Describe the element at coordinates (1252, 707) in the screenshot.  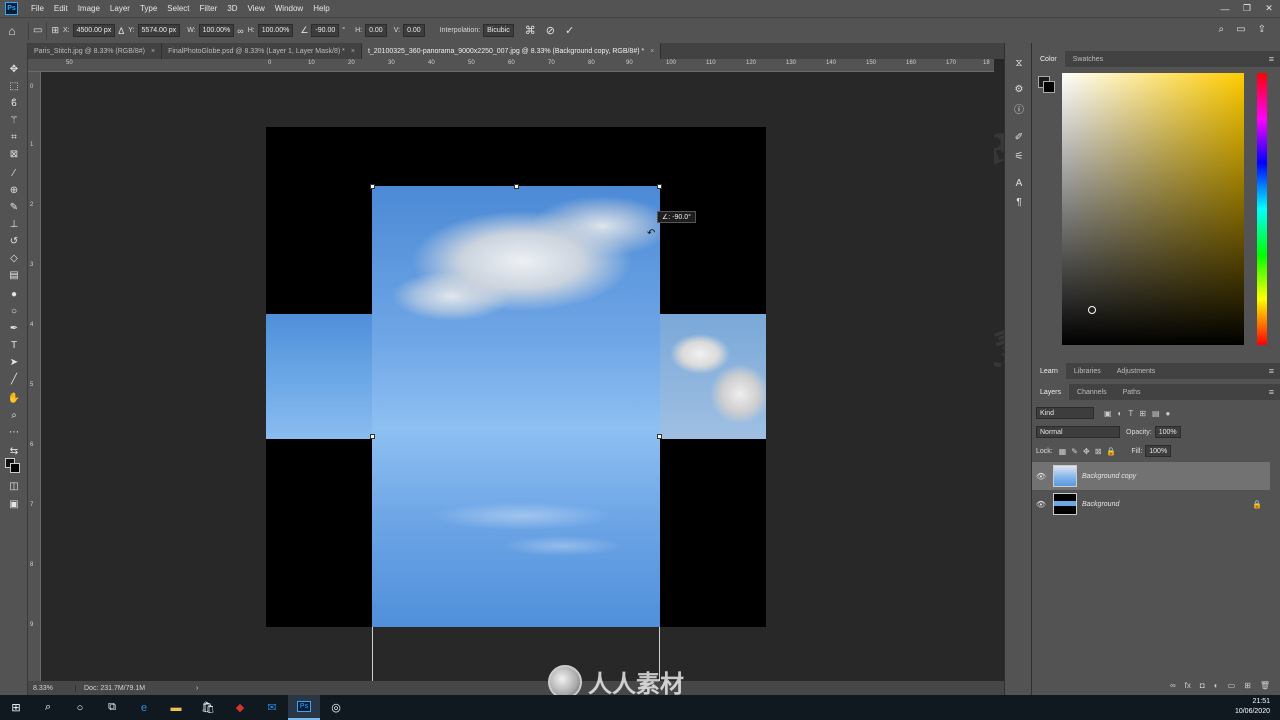
I see `system-clock: 21:51 10/06/2020` at that location.